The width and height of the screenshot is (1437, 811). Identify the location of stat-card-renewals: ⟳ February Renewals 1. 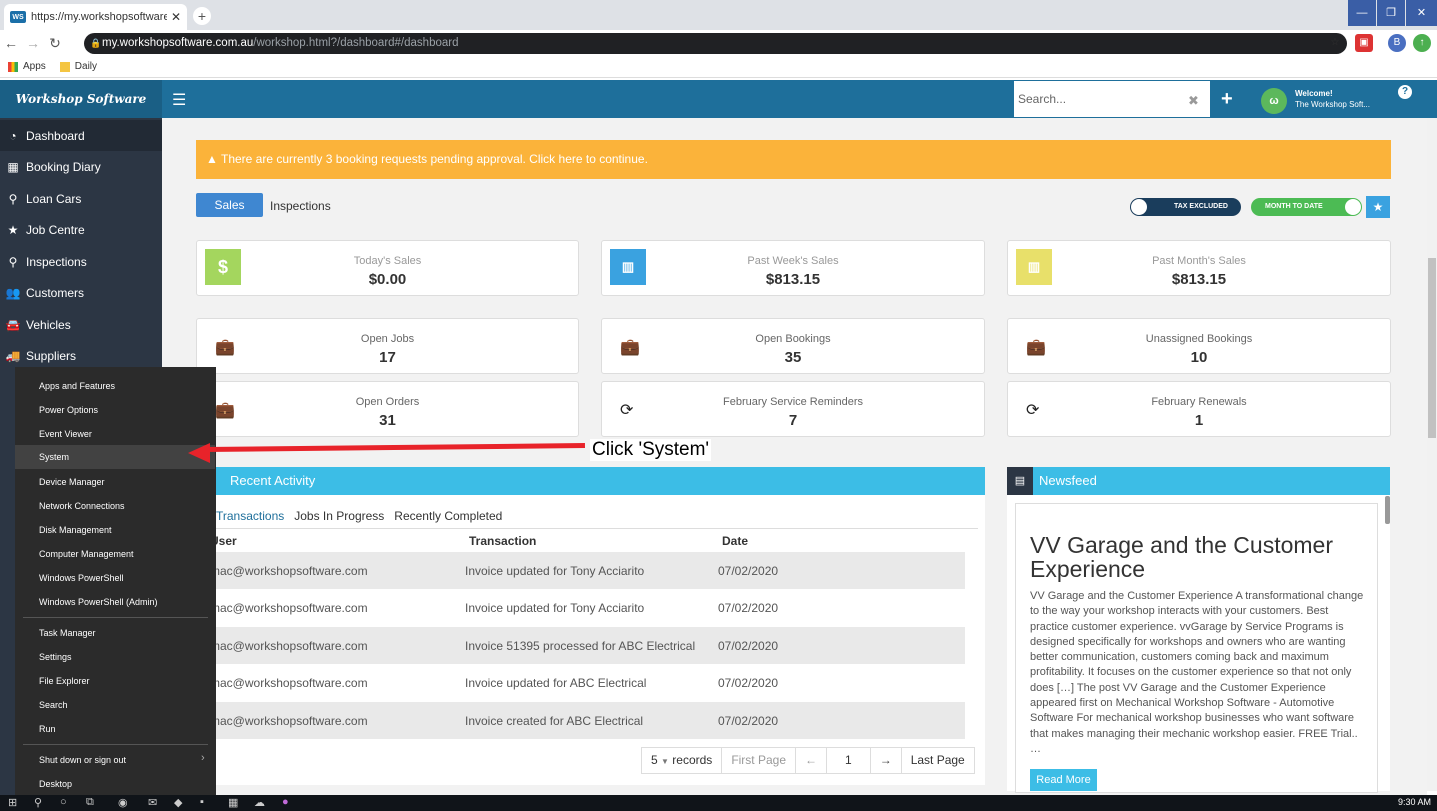
(1199, 409).